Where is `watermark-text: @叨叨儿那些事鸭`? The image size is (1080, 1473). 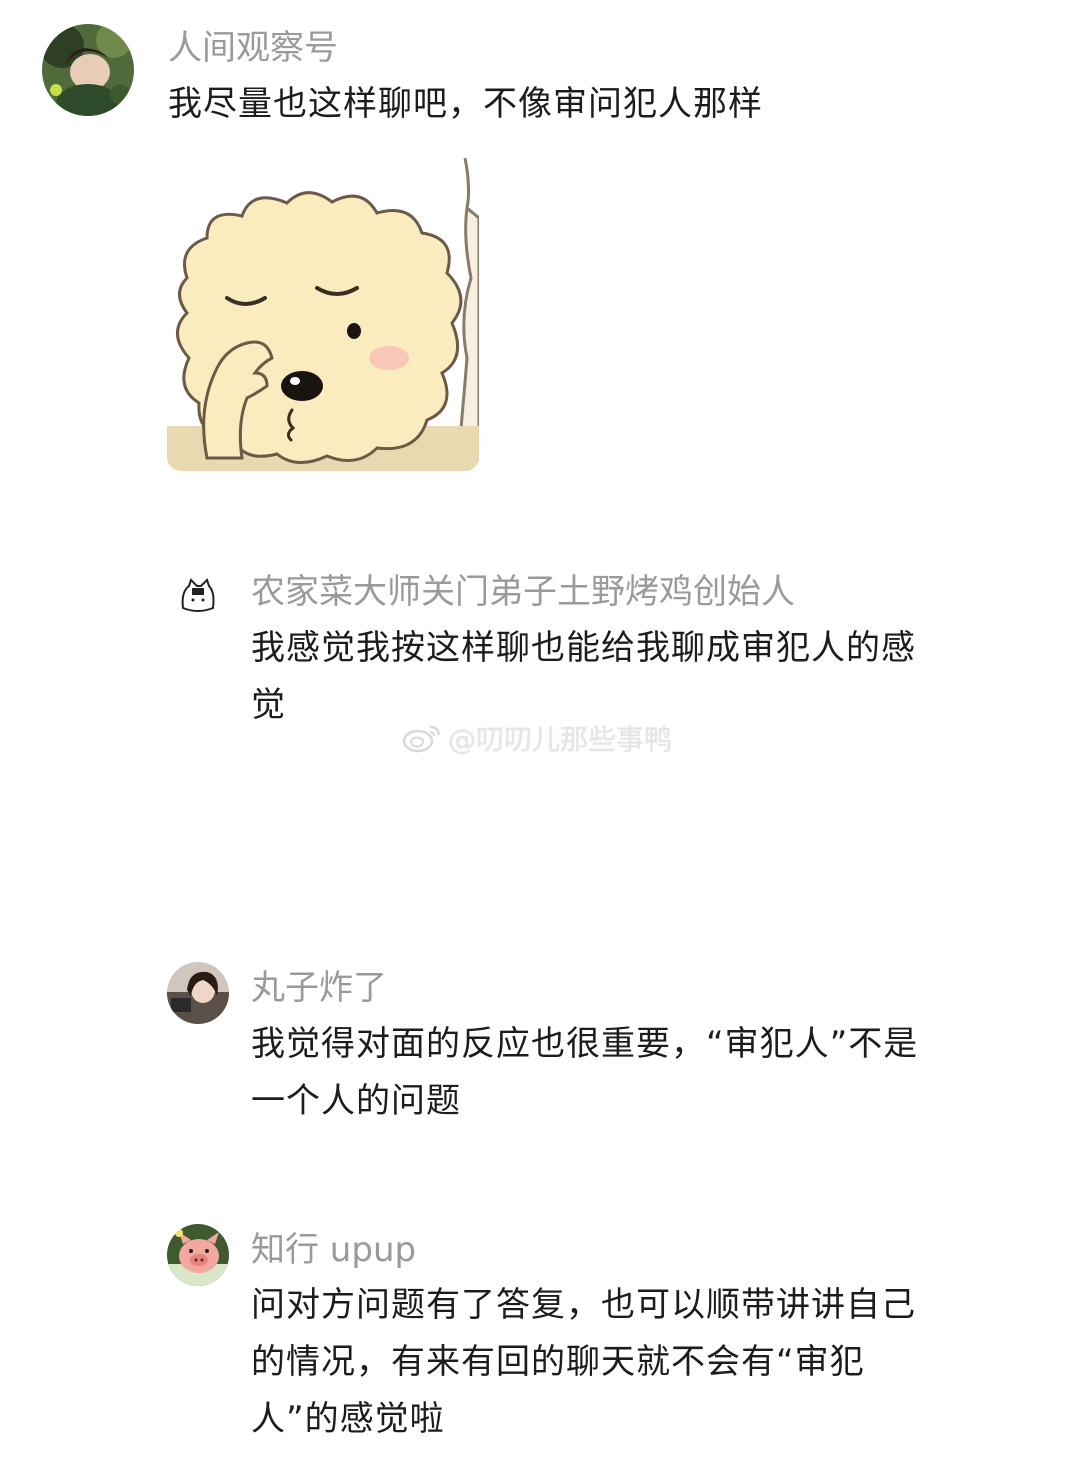 watermark-text: @叨叨儿那些事鸭 is located at coordinates (560, 739).